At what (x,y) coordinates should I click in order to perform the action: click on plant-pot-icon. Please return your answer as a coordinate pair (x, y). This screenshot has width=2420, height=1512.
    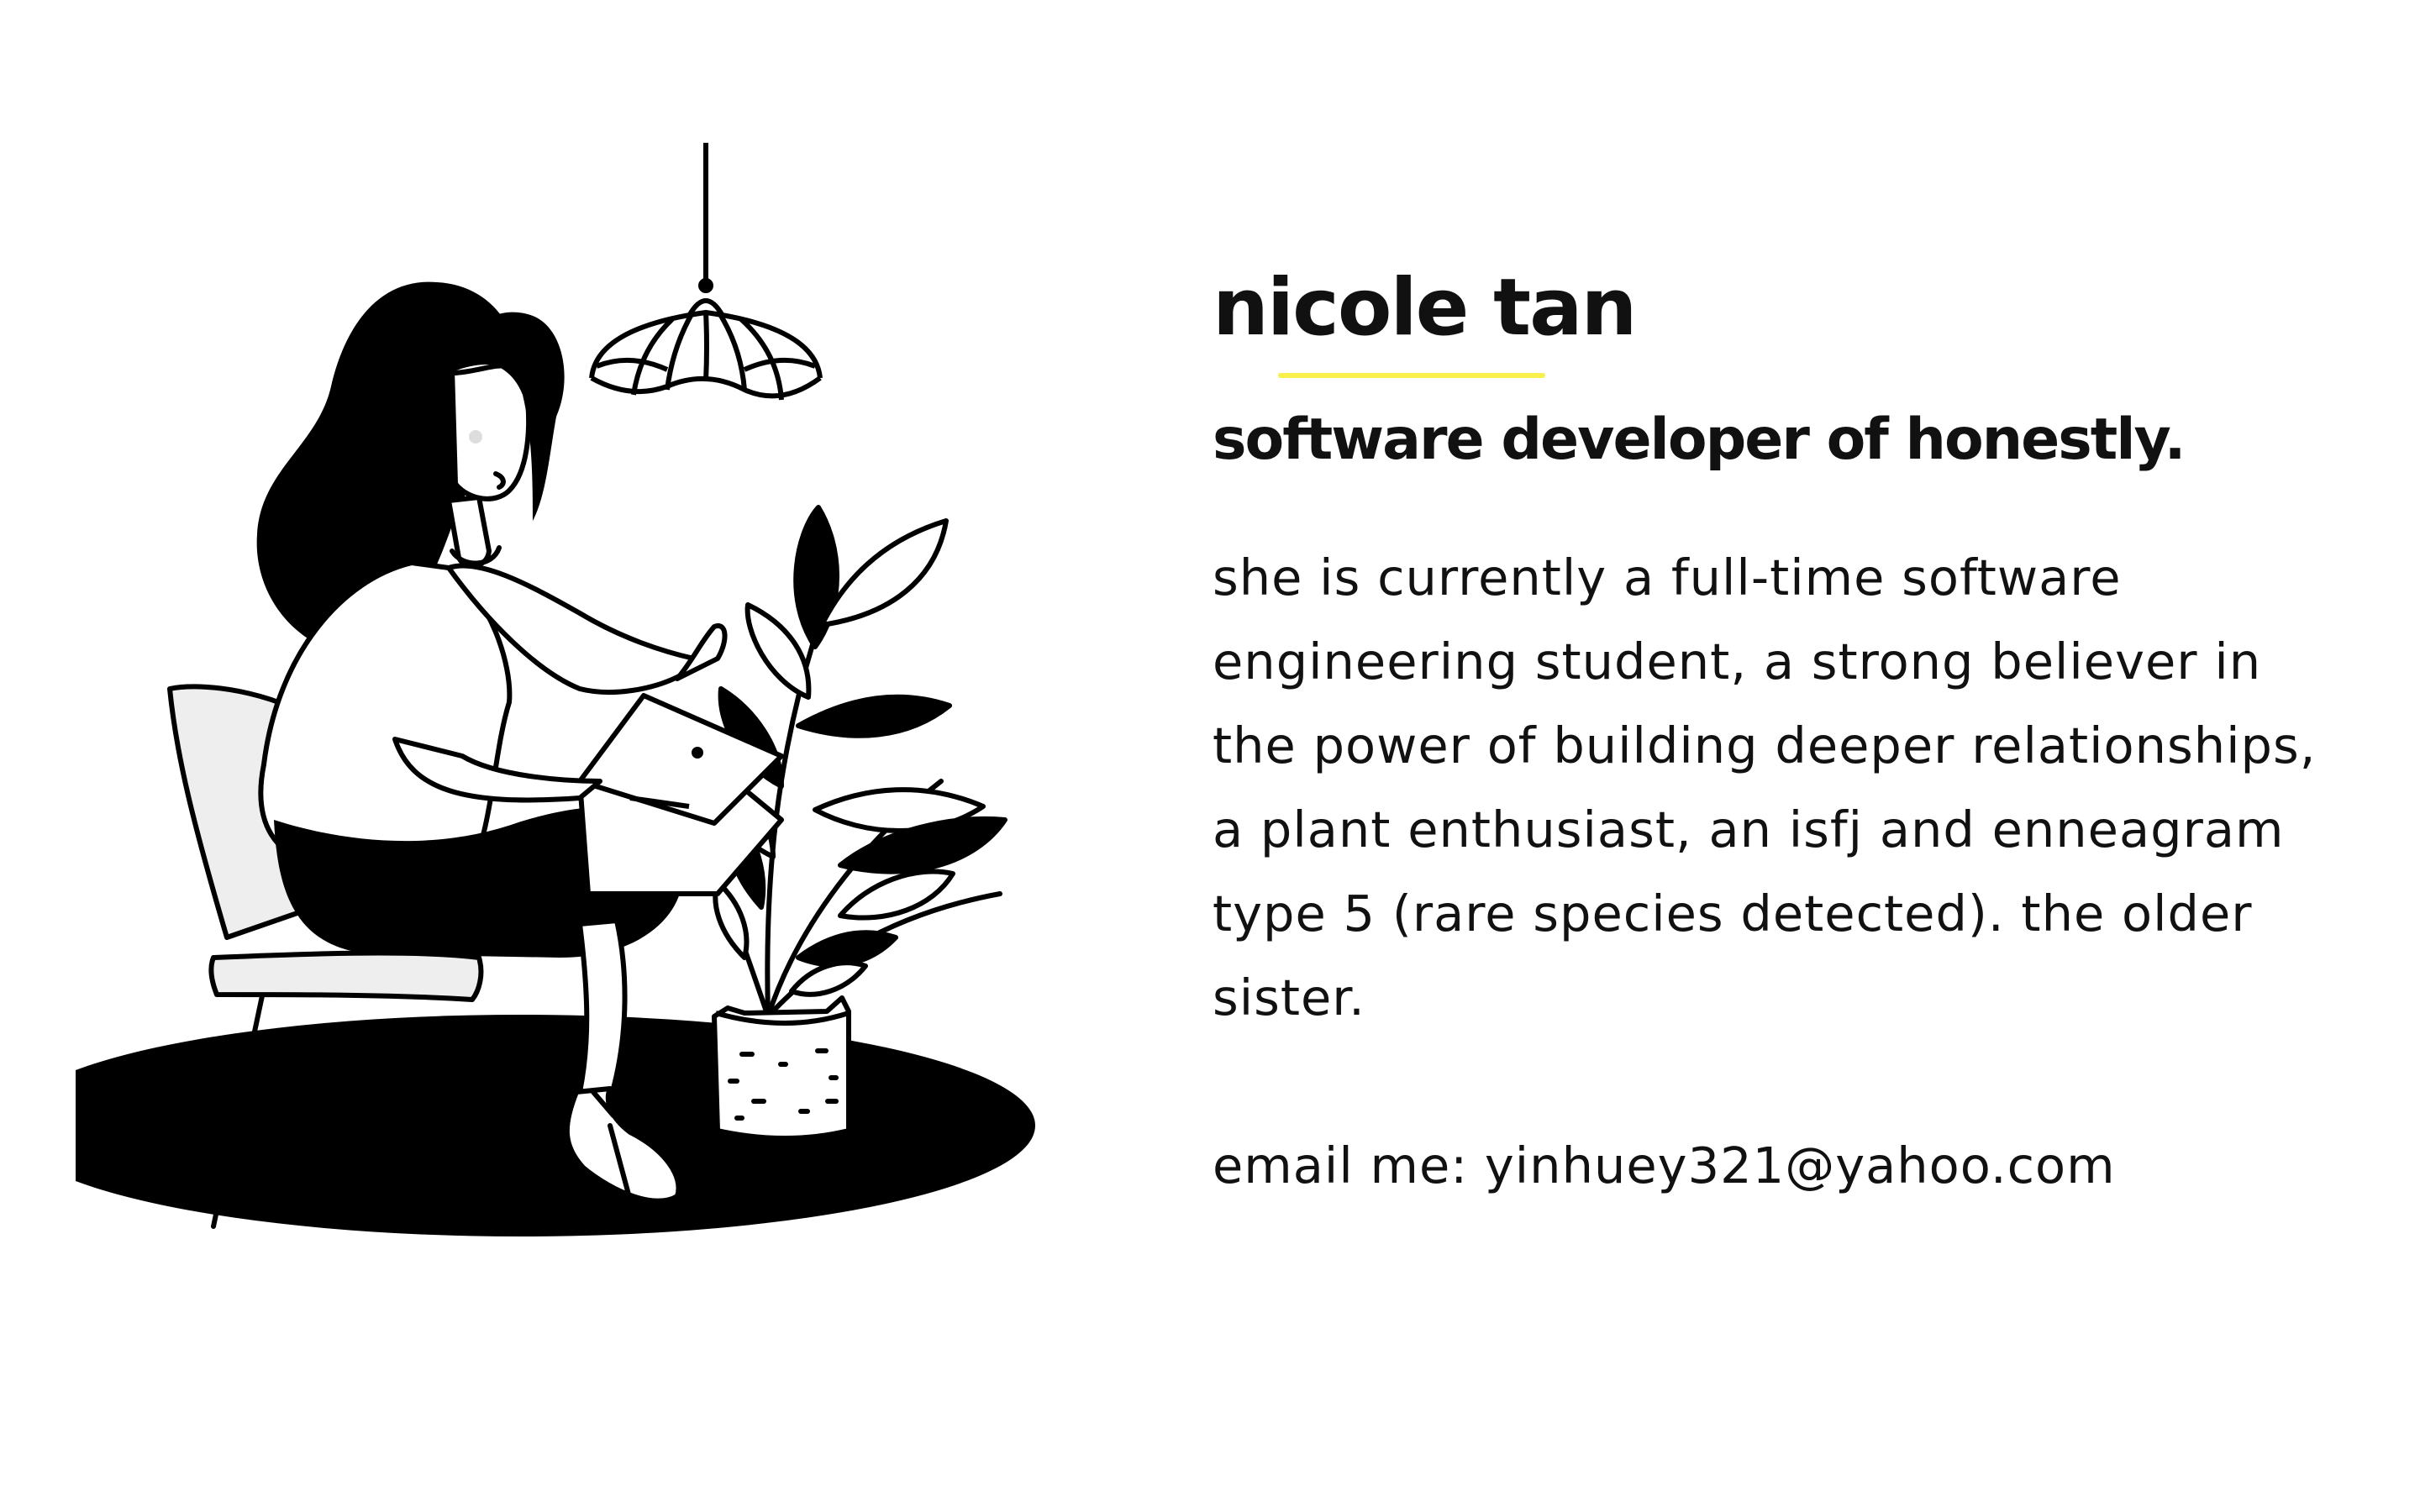
    Looking at the image, I should click on (781, 1068).